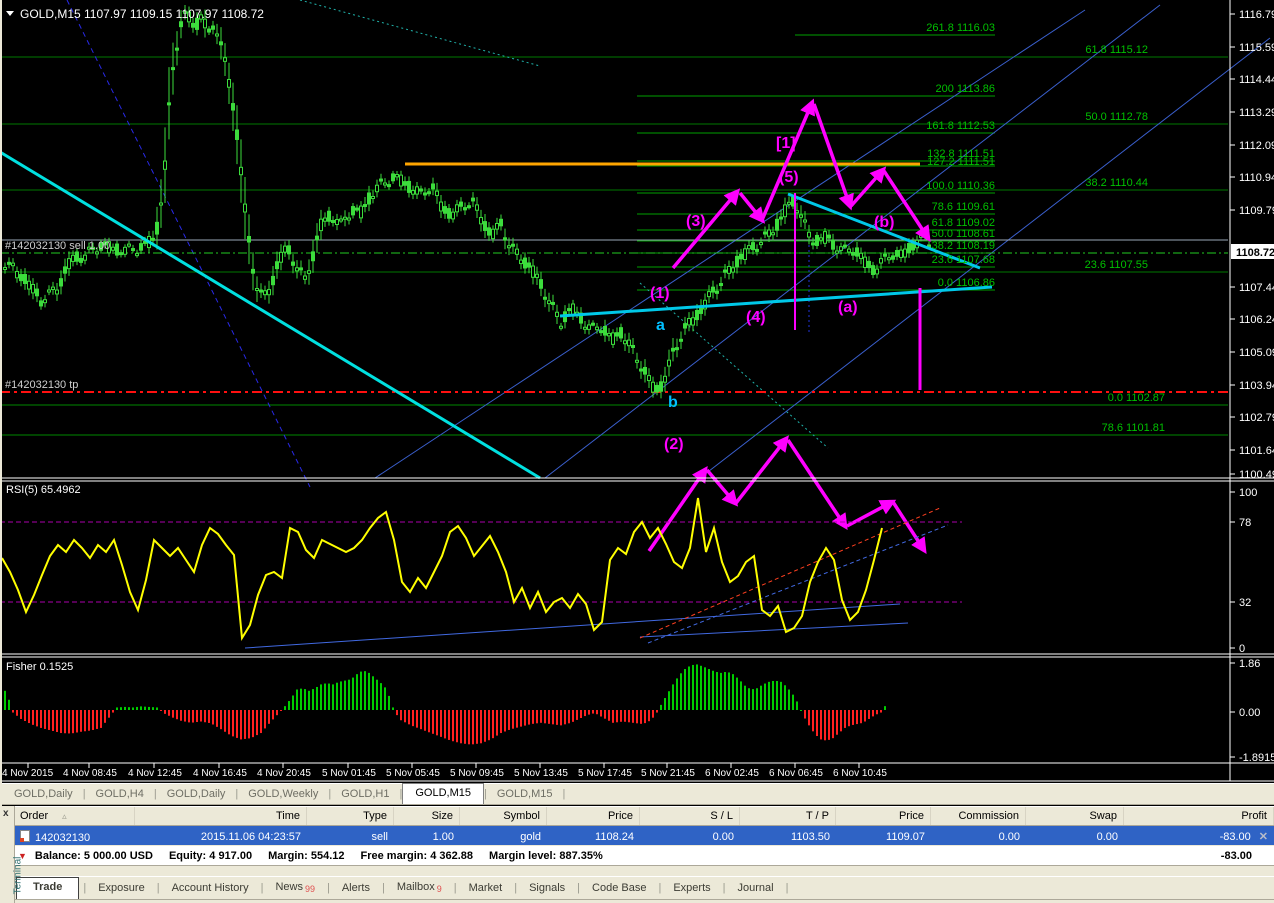 The height and width of the screenshot is (903, 1274). Describe the element at coordinates (963, 246) in the screenshot. I see `svg-text: 38.2 1108.19` at that location.